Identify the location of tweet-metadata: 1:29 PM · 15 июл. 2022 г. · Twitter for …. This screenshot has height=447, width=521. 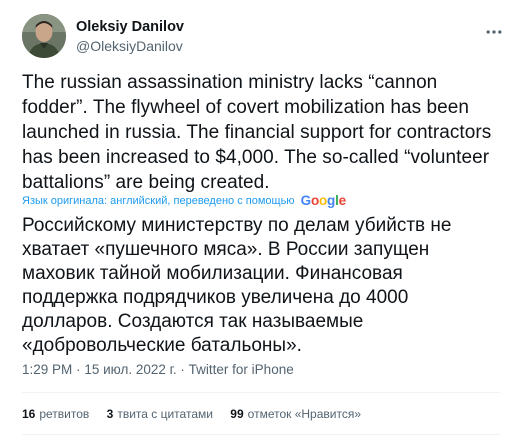
(158, 370).